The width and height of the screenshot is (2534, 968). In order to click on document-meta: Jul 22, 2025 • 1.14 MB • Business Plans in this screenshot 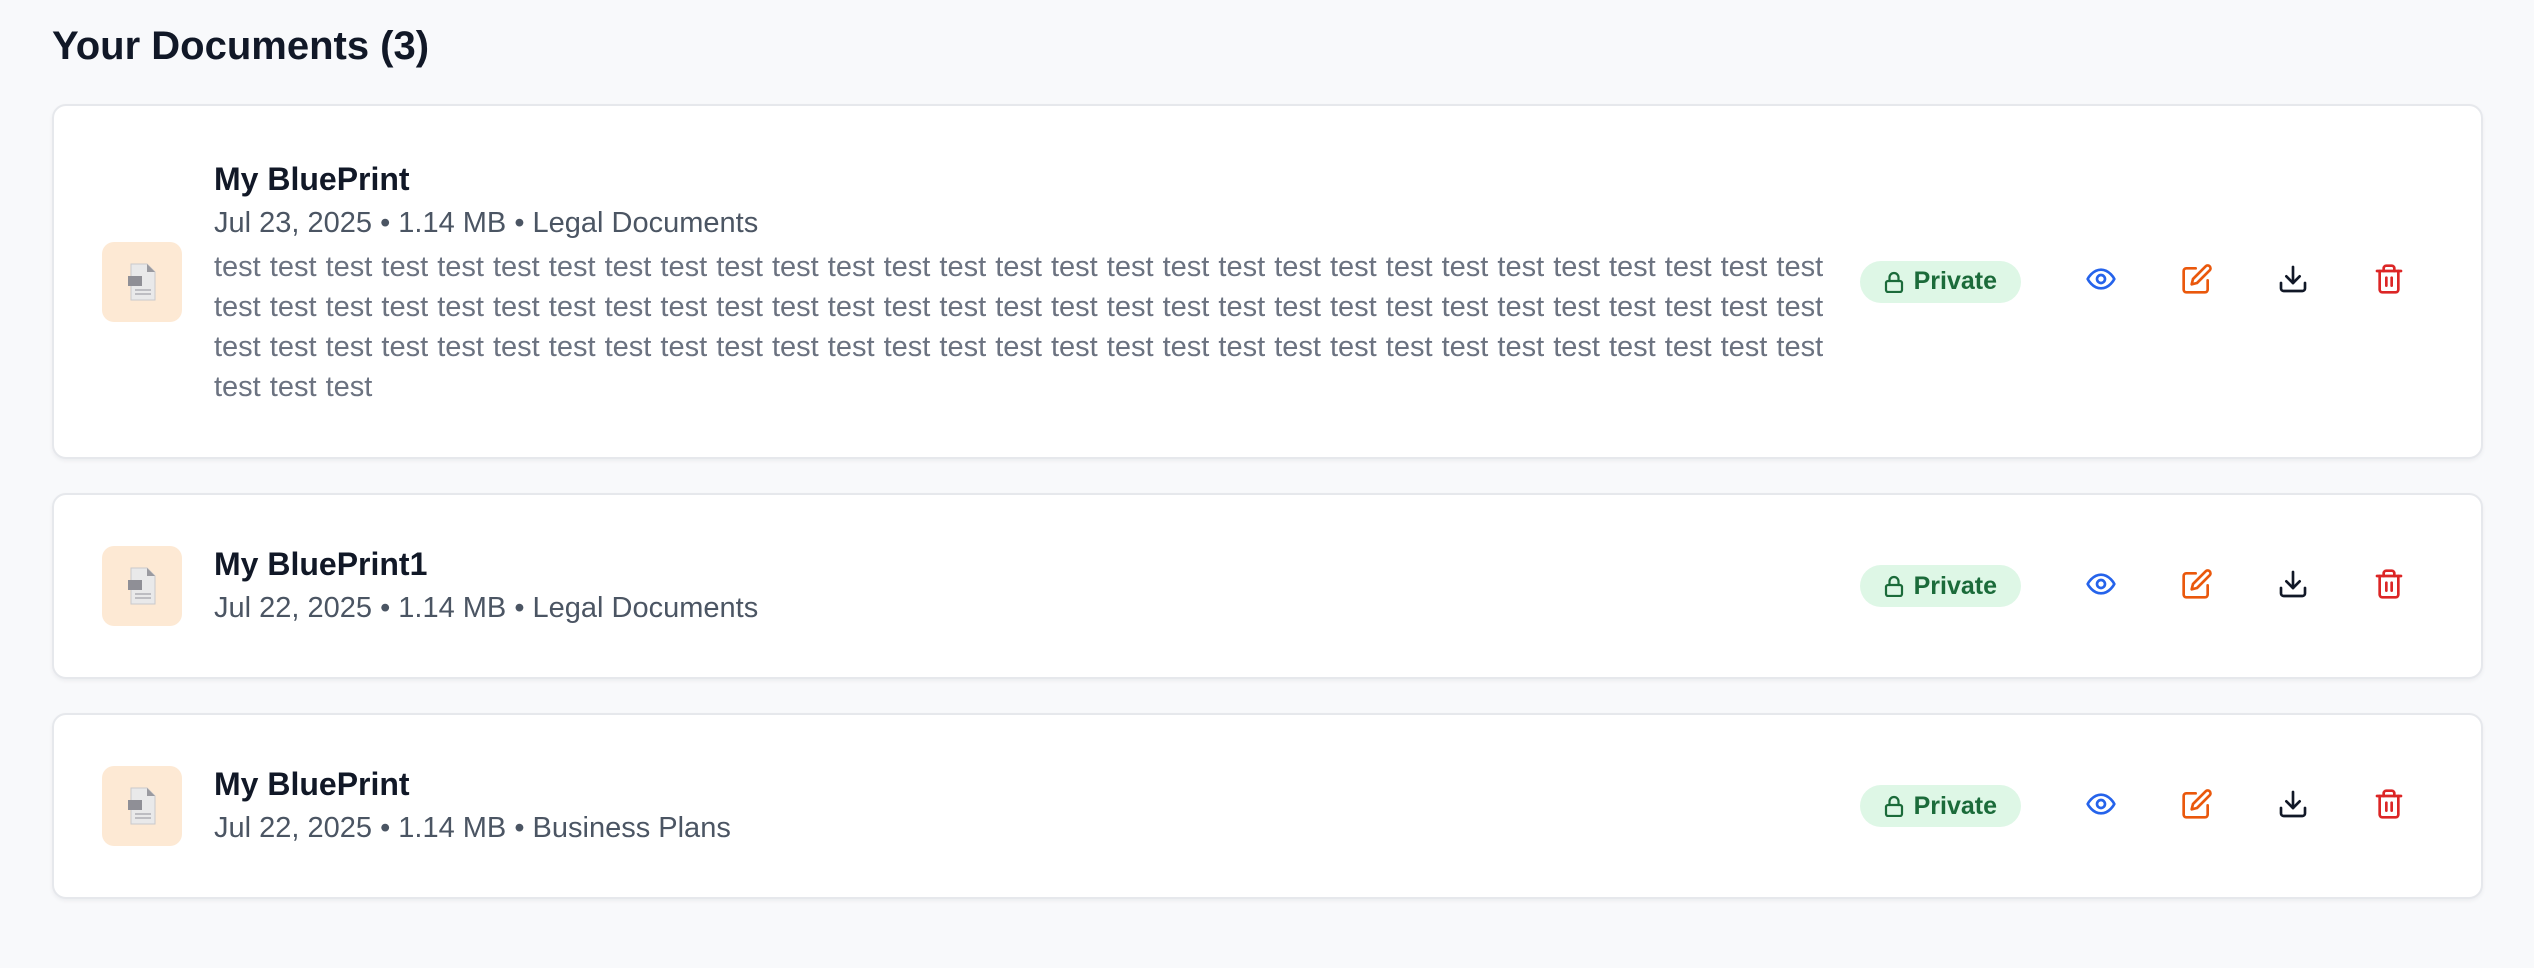, I will do `click(472, 828)`.